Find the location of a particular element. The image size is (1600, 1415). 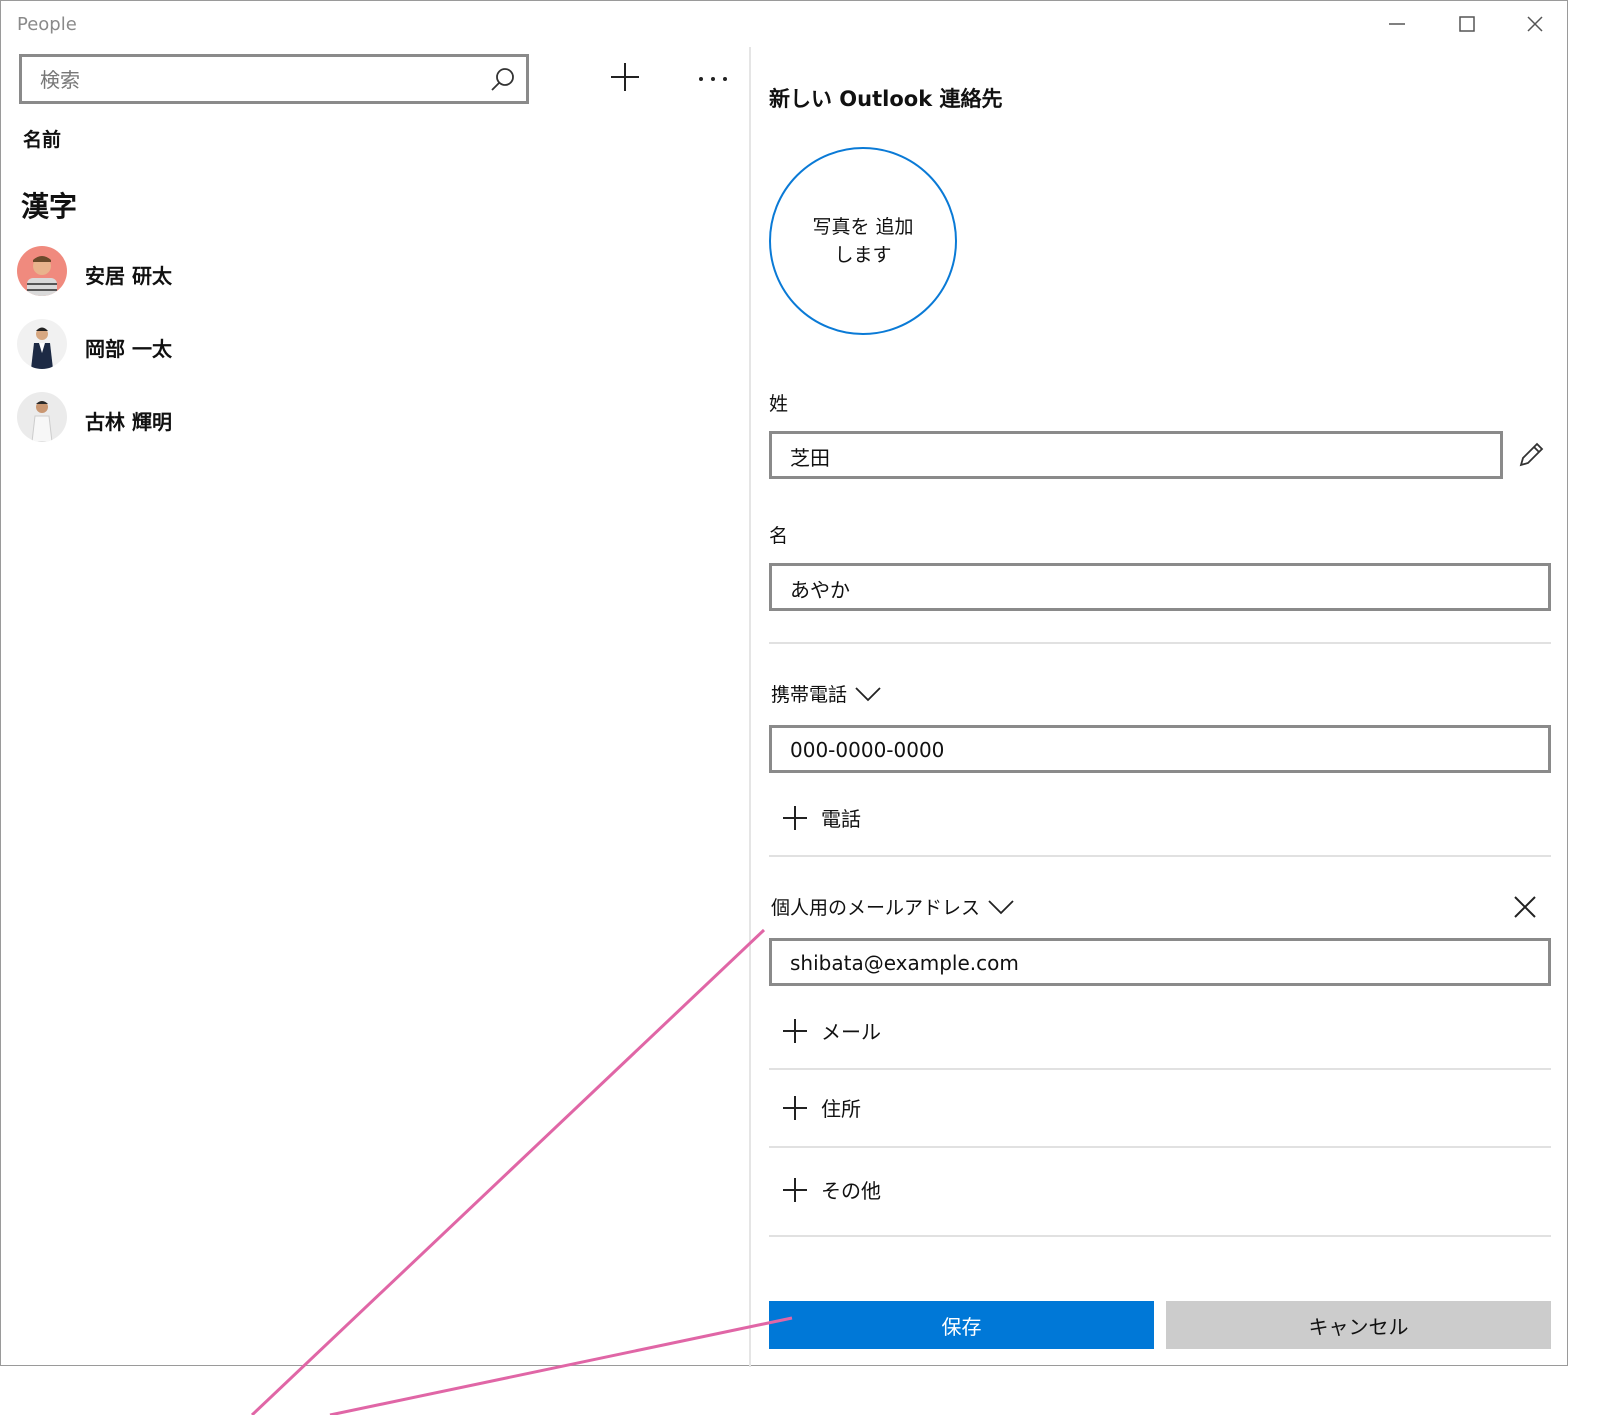

annotation-lines is located at coordinates (521, 1171).